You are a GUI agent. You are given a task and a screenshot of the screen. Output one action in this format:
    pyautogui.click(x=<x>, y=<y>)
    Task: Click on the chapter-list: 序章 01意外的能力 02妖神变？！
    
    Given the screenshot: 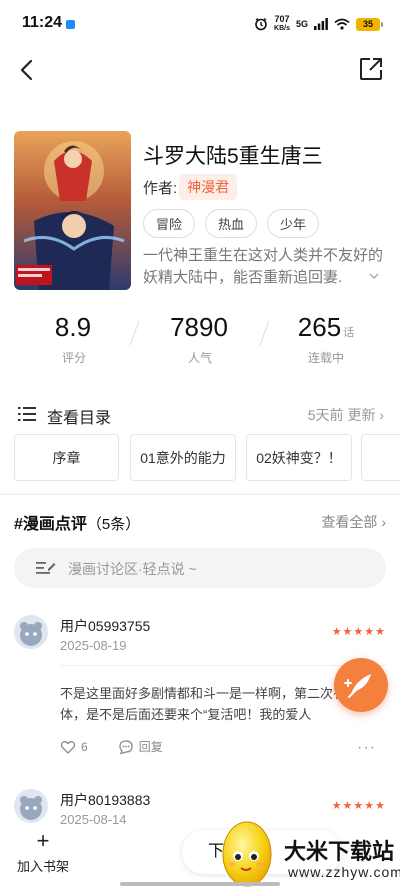 What is the action you would take?
    pyautogui.click(x=207, y=457)
    